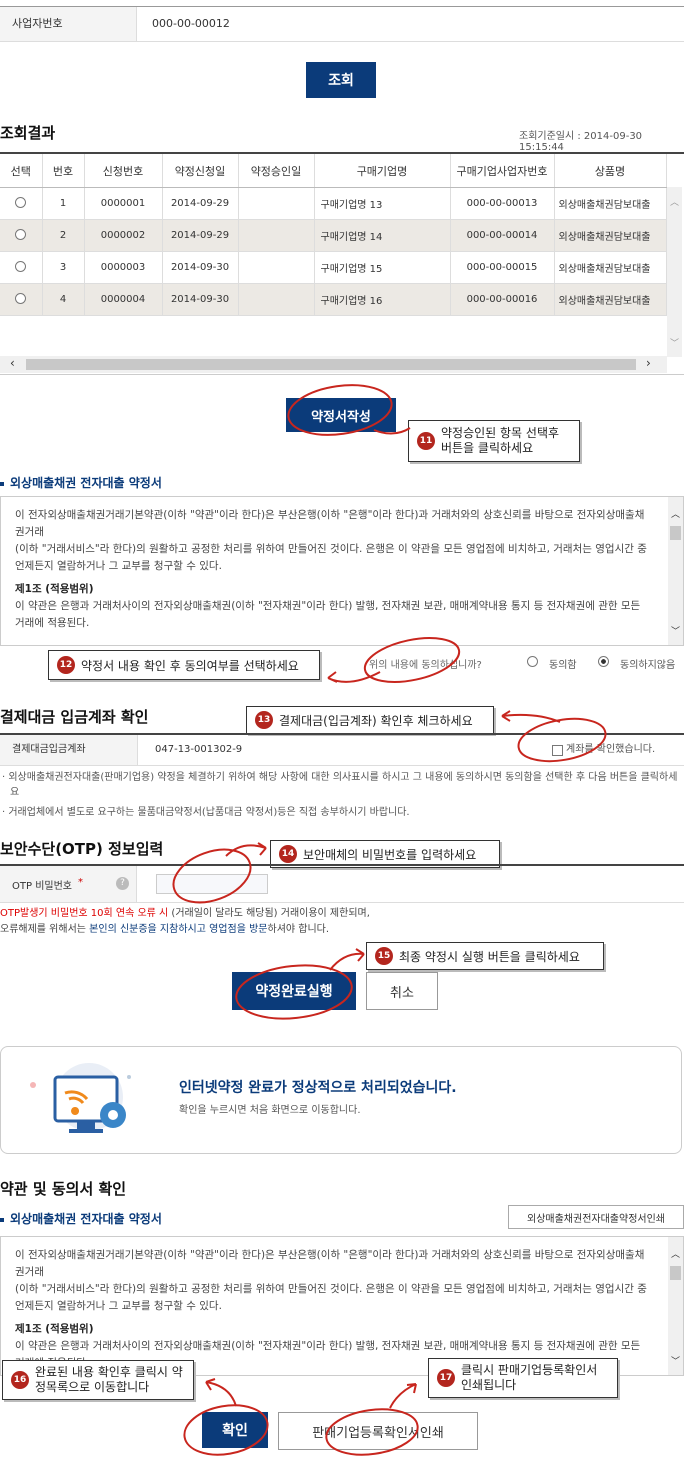 Image resolution: width=684 pixels, height=1458 pixels. Describe the element at coordinates (12, 363) in the screenshot. I see `scroll-left-icon: ‹` at that location.